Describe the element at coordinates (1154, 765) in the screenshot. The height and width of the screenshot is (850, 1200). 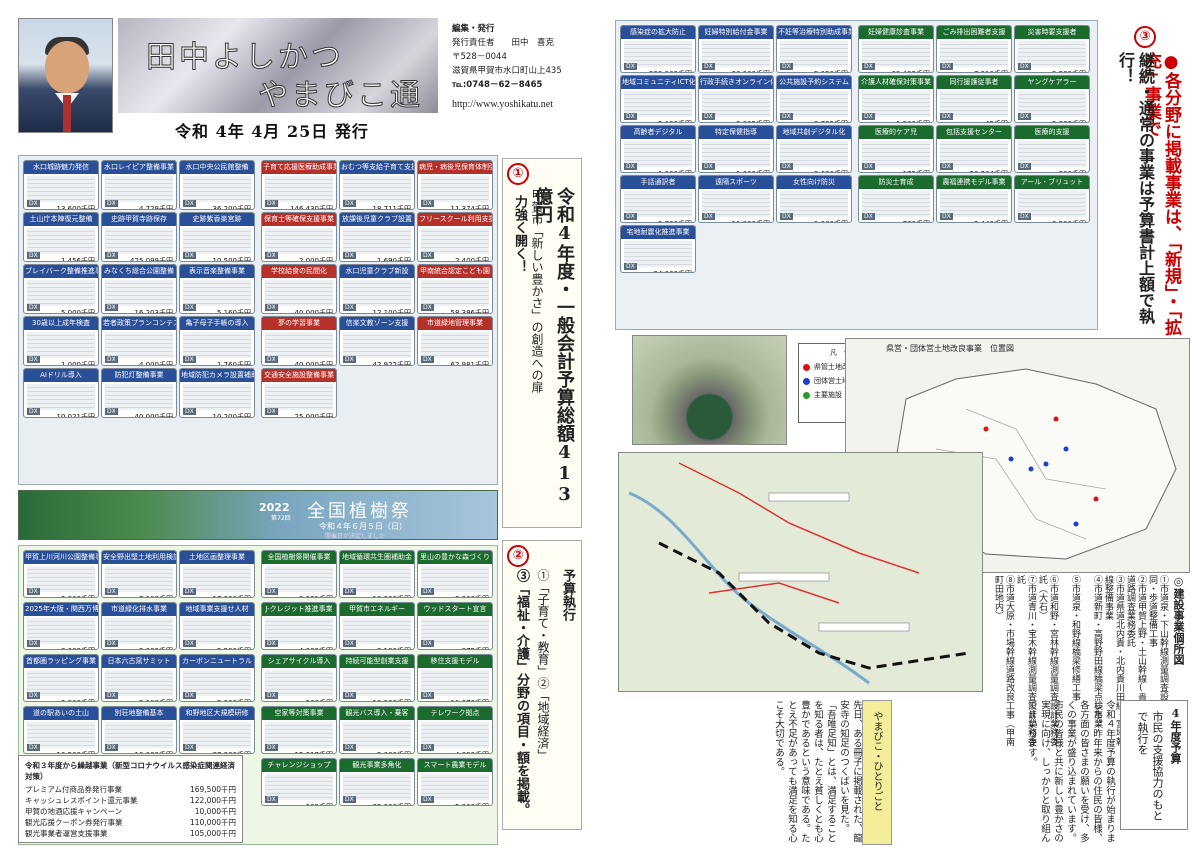
I see `budget-title-box: 4年度予算 市民の支援協力のもとで執行を` at that location.